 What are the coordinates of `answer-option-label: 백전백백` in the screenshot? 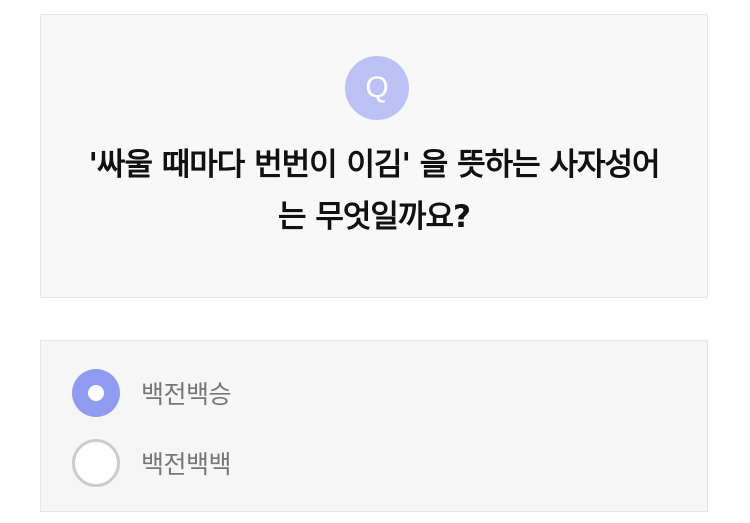 It's located at (186, 464).